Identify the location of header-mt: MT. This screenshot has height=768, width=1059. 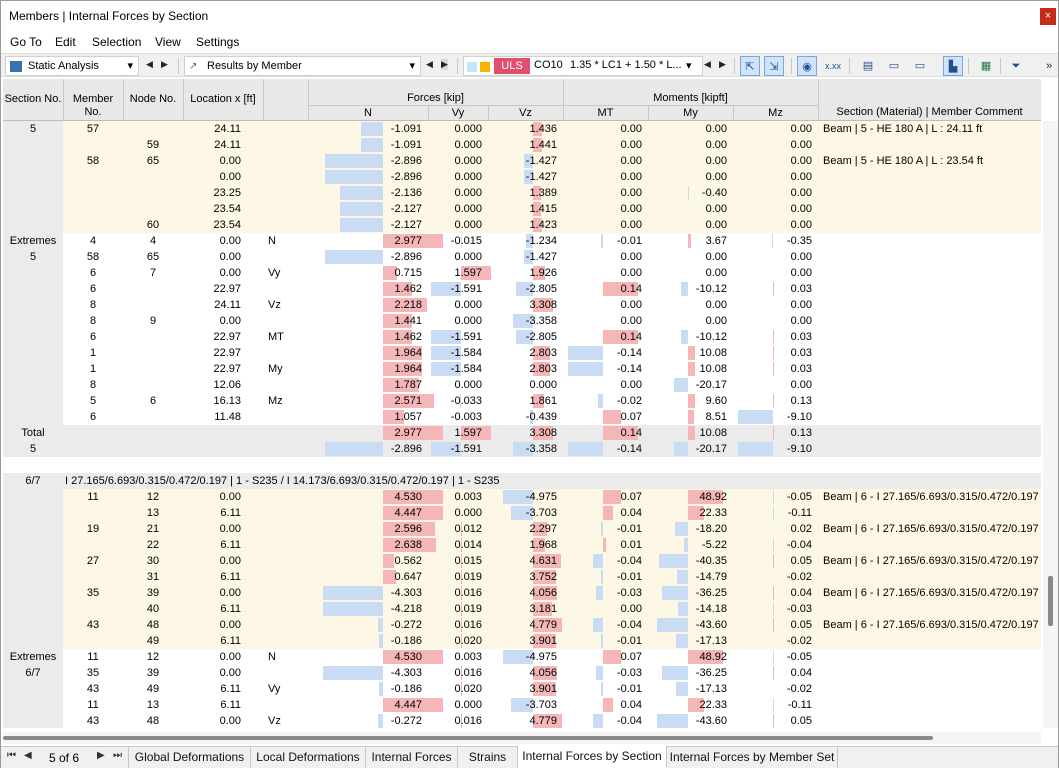
(605, 113).